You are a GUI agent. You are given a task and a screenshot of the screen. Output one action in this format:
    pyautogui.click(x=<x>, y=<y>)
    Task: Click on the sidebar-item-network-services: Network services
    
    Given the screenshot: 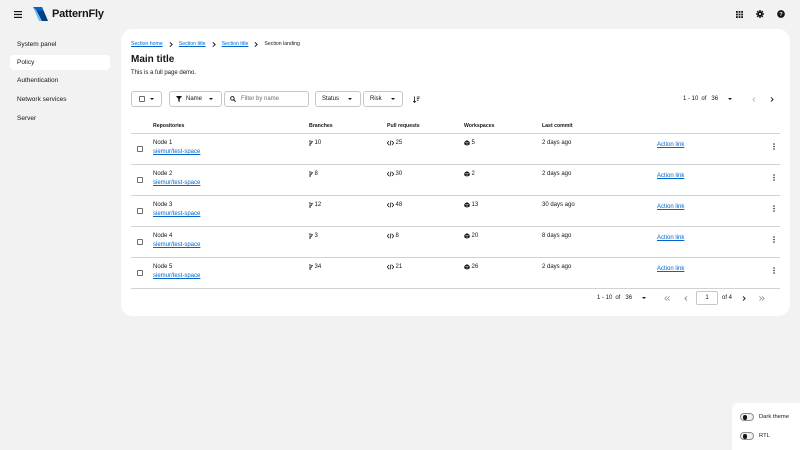 What is the action you would take?
    pyautogui.click(x=60, y=99)
    